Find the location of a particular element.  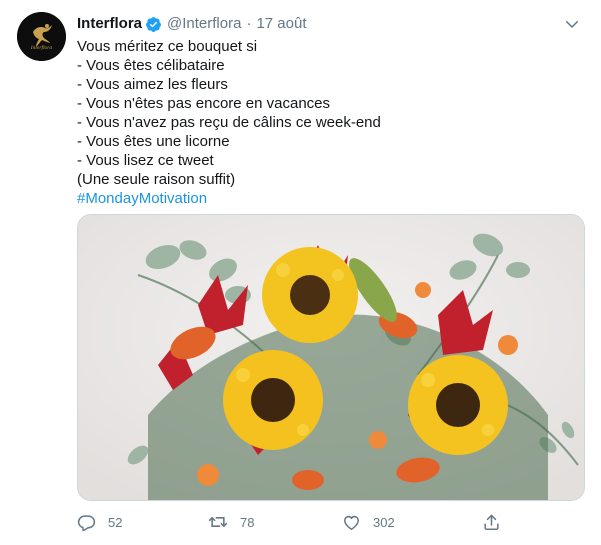

tweet-text-line: - Vous aimez les fleurs is located at coordinates (152, 84).